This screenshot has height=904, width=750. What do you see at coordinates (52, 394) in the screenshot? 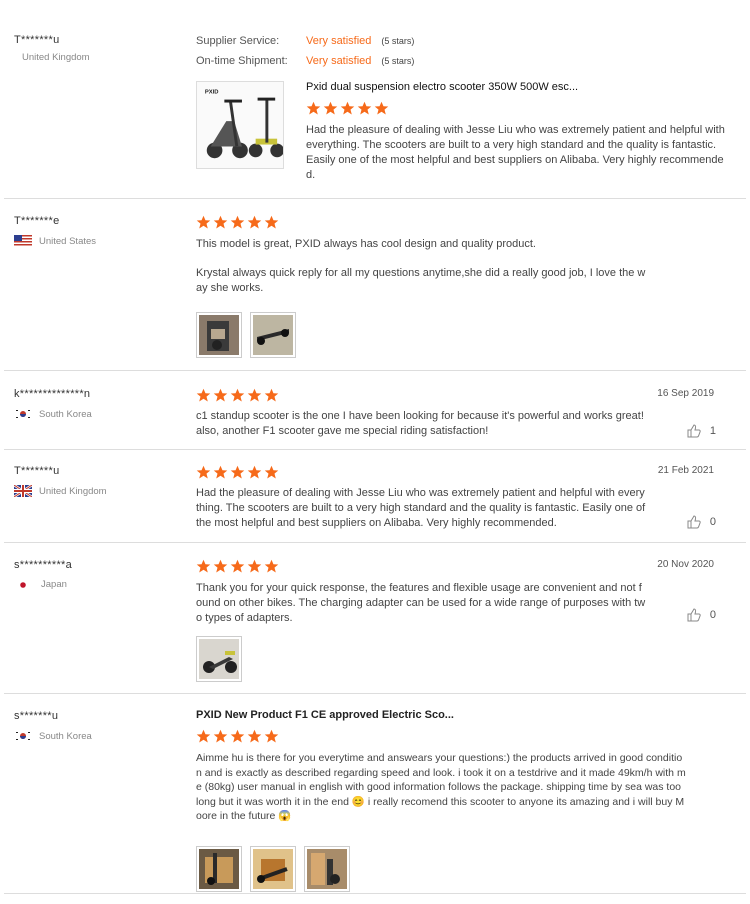
I see `reviewer-name: k**************n` at bounding box center [52, 394].